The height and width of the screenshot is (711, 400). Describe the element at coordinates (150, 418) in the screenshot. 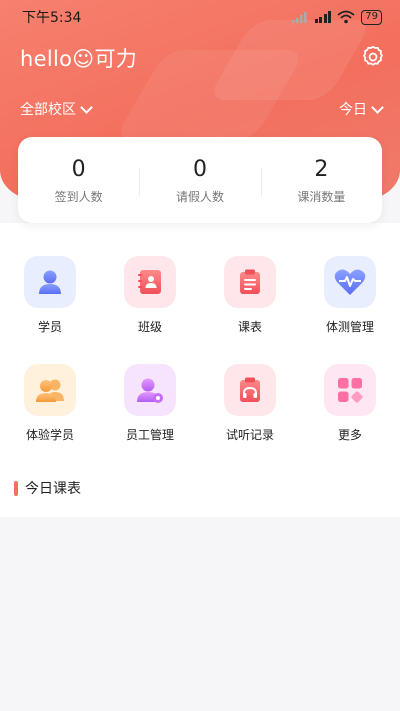

I see `menu-item-staff: 员工管理` at that location.